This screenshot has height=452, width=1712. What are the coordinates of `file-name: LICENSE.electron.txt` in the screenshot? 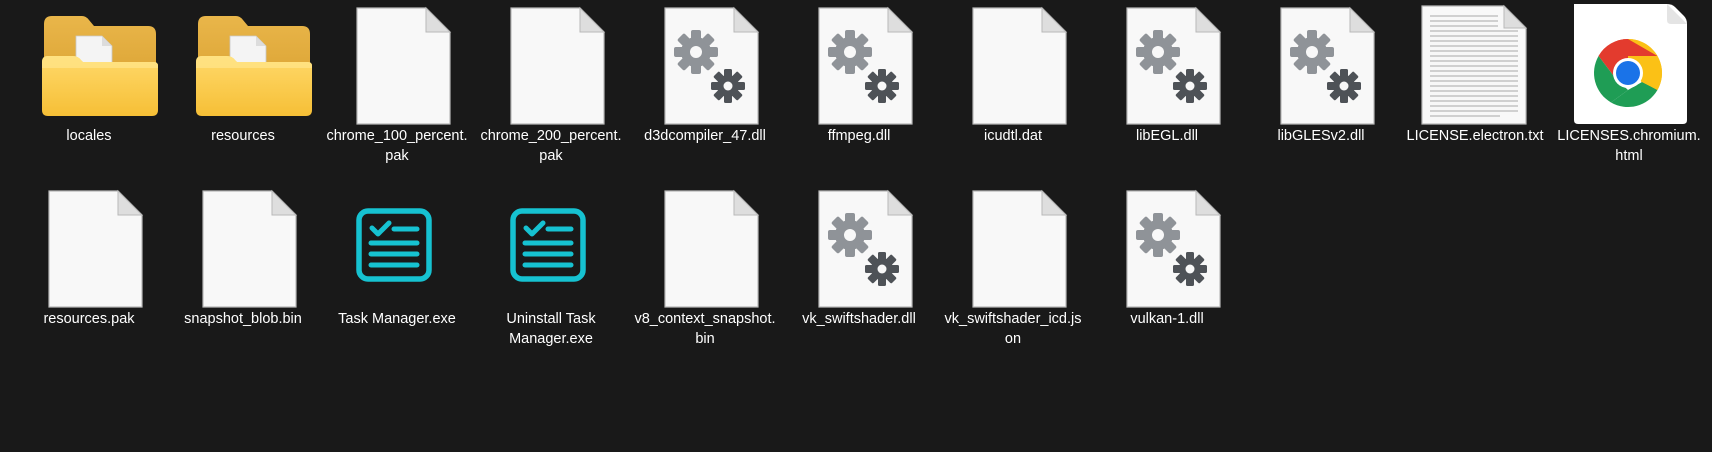 It's located at (1475, 136).